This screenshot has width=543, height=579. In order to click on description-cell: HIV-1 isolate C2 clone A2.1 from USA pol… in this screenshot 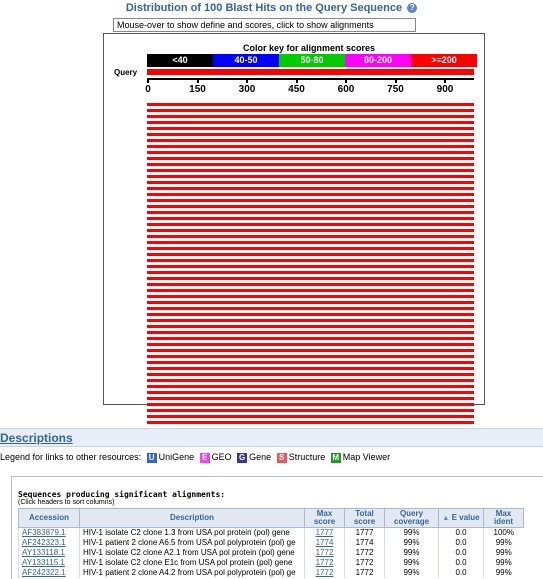, I will do `click(192, 553)`.